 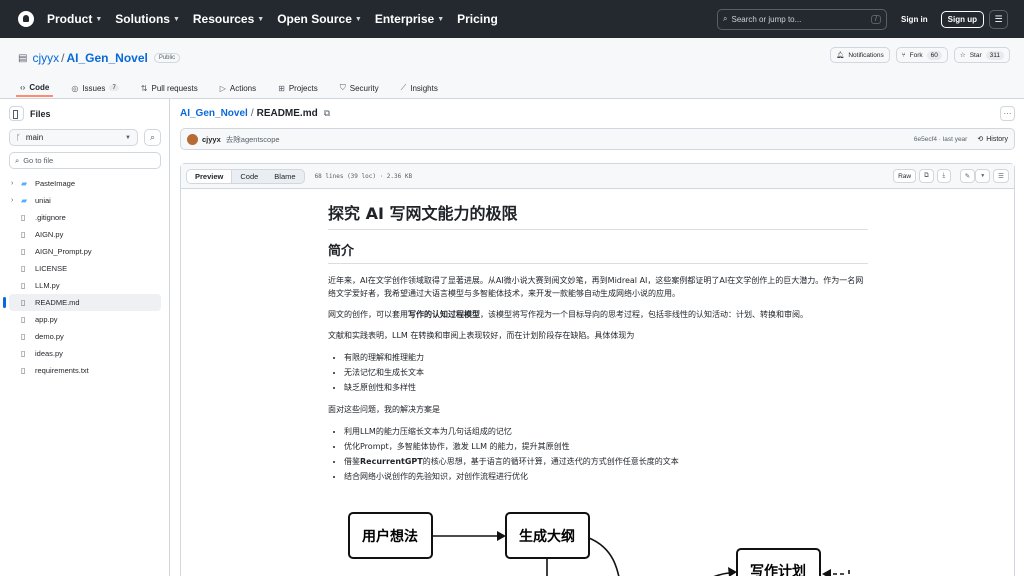 What do you see at coordinates (1007, 113) in the screenshot?
I see `more-options-icon: ···` at bounding box center [1007, 113].